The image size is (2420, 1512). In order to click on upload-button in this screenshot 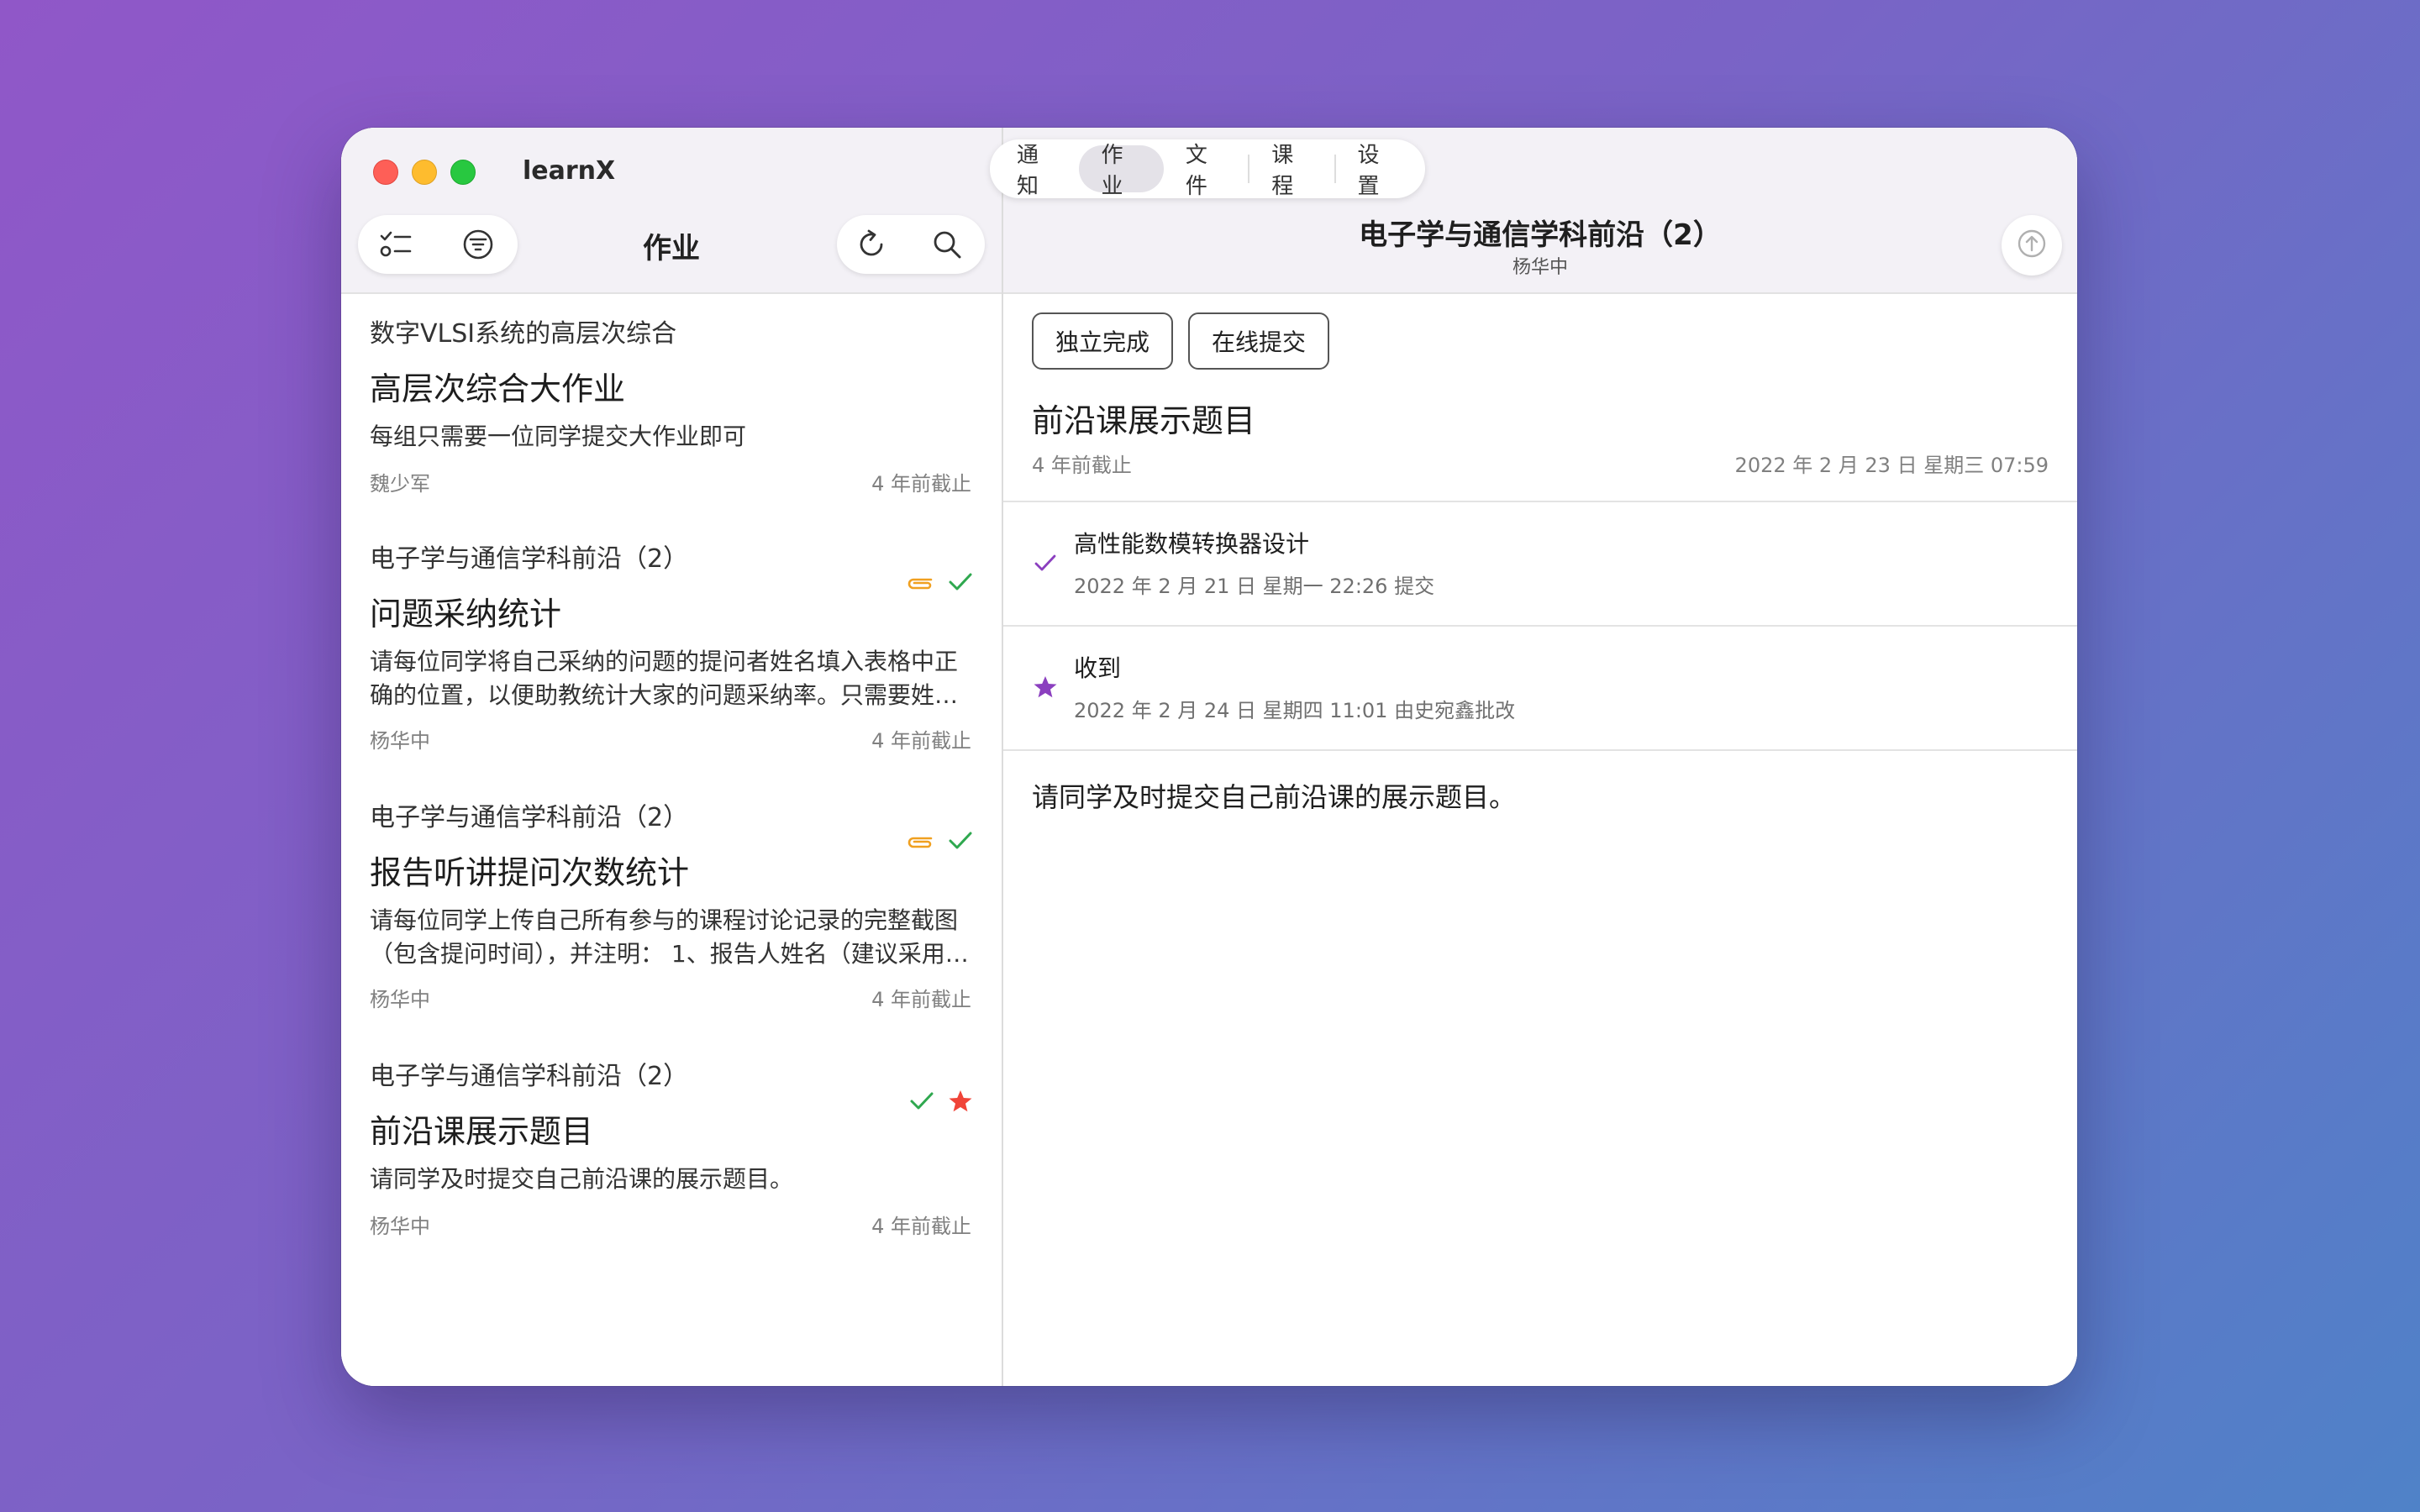, I will do `click(2032, 245)`.